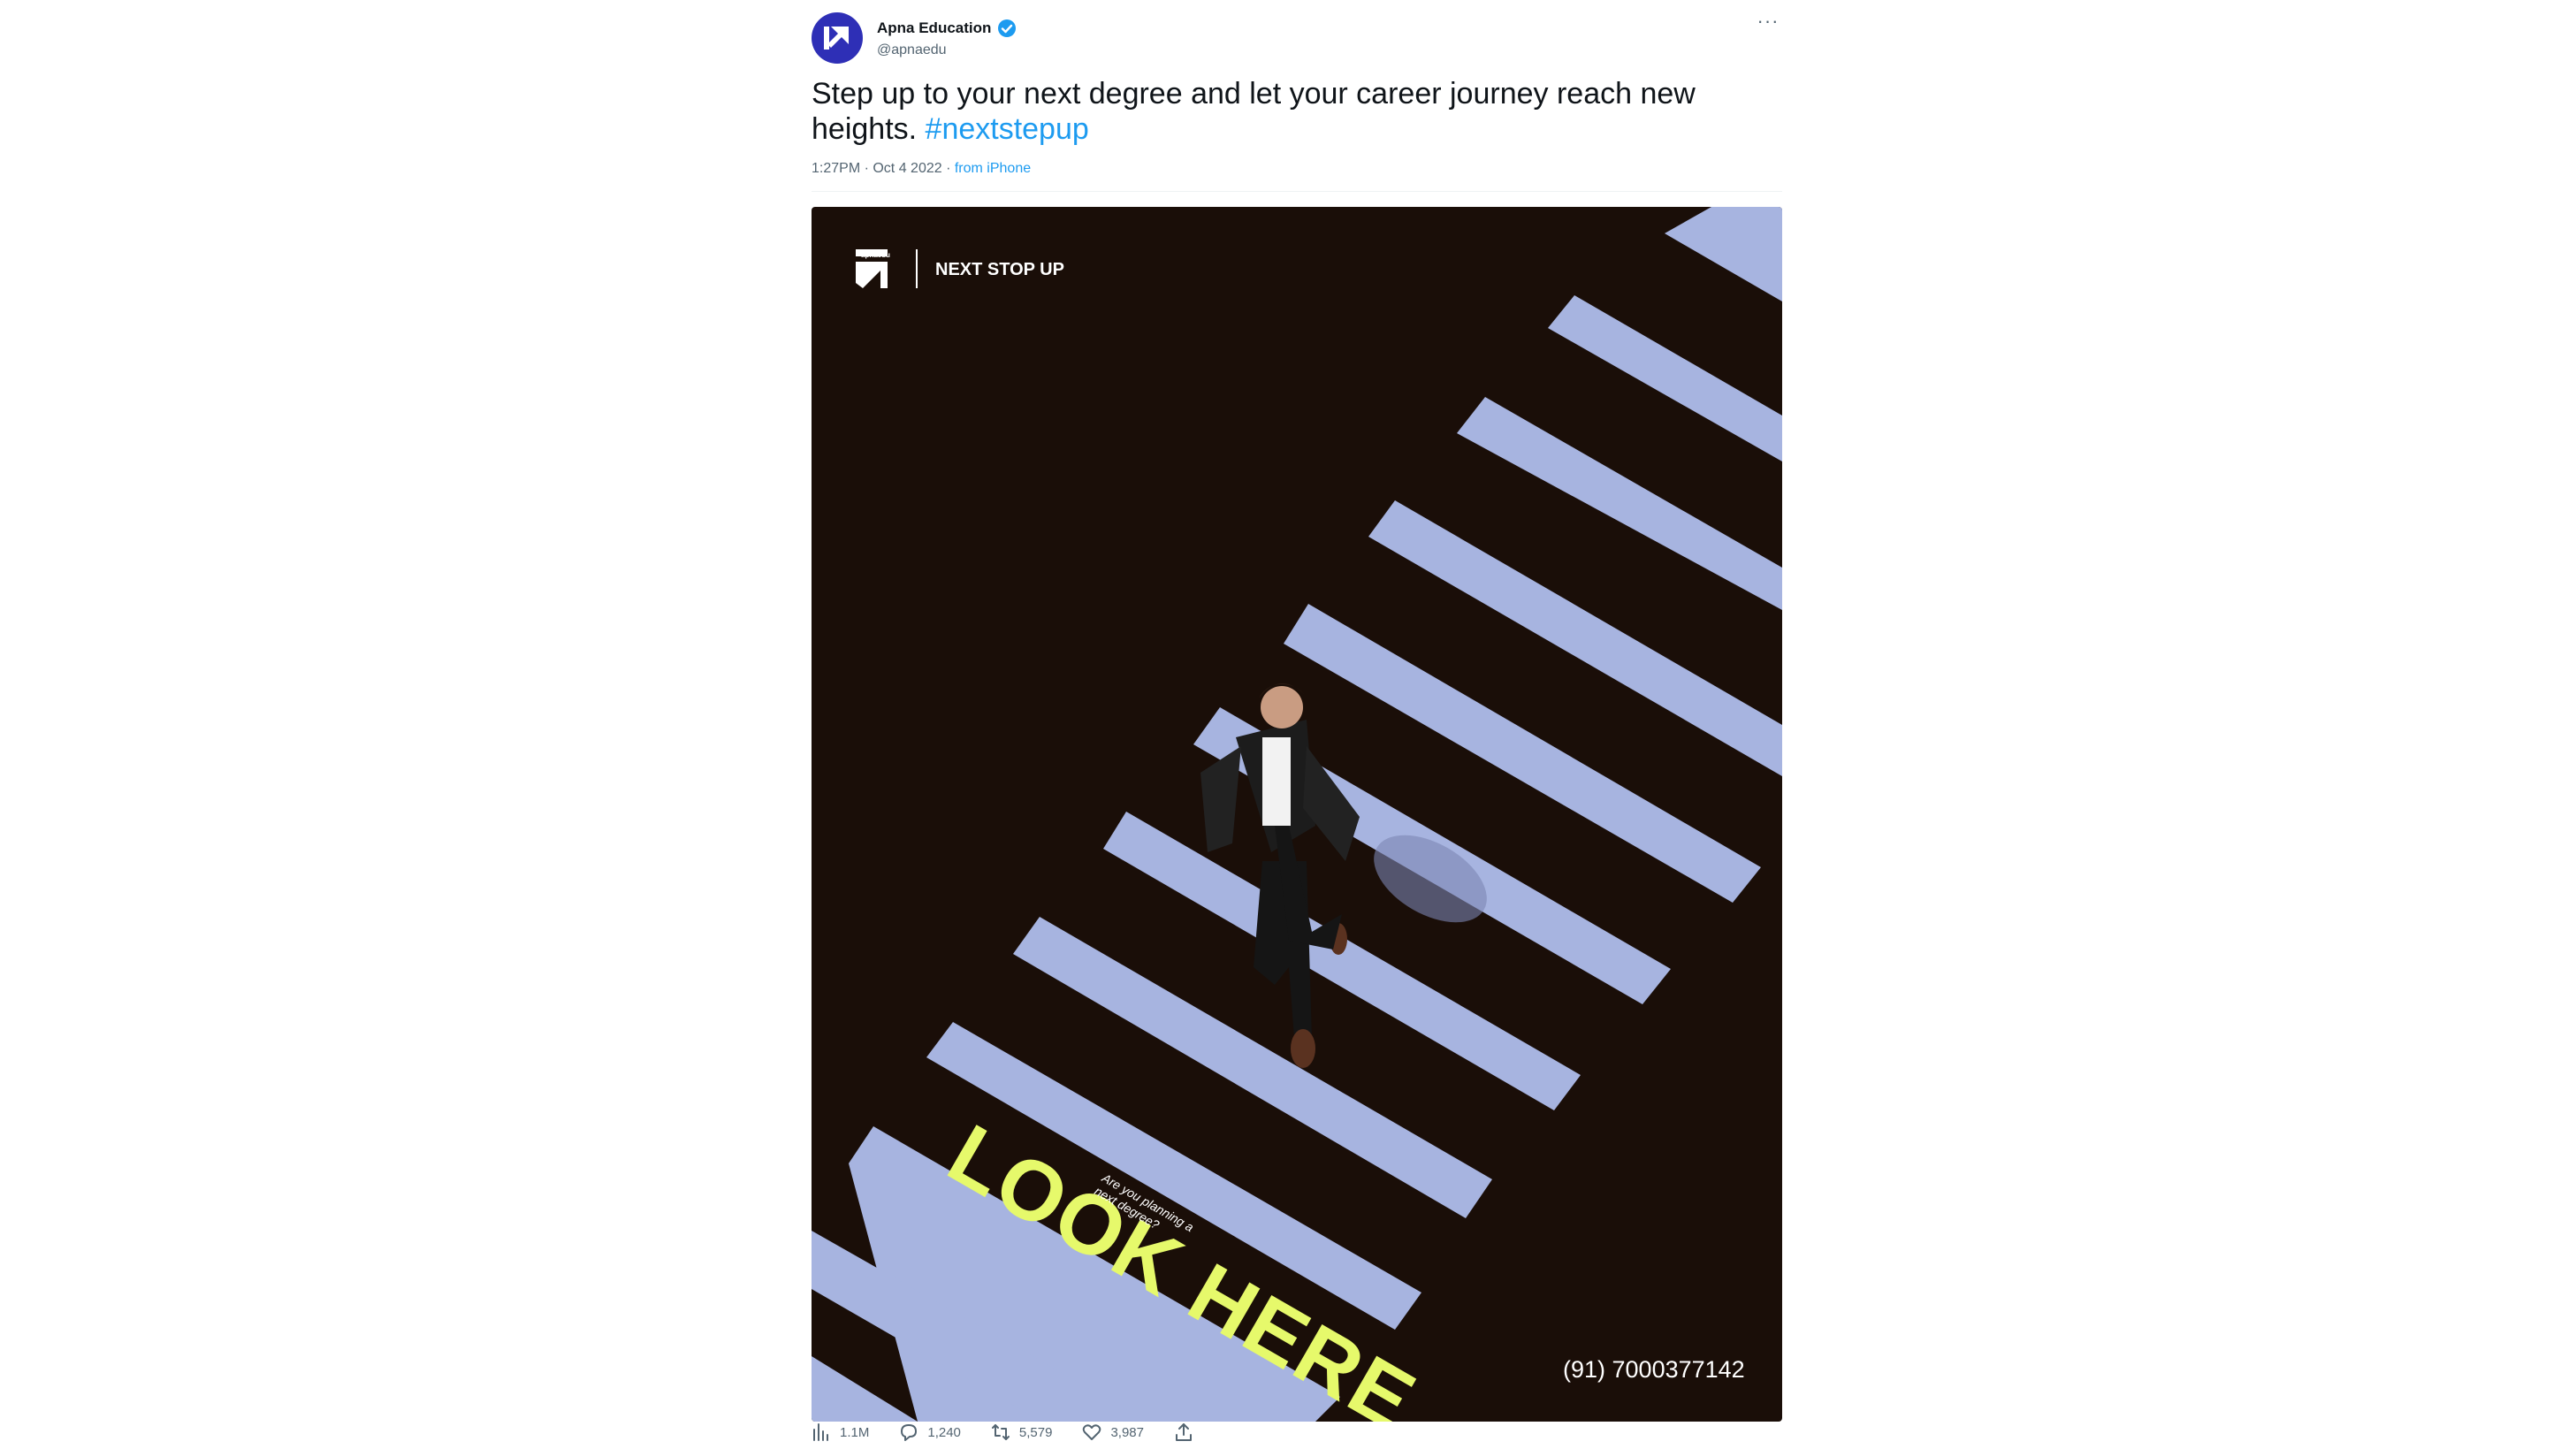  Describe the element at coordinates (1297, 191) in the screenshot. I see `divider` at that location.